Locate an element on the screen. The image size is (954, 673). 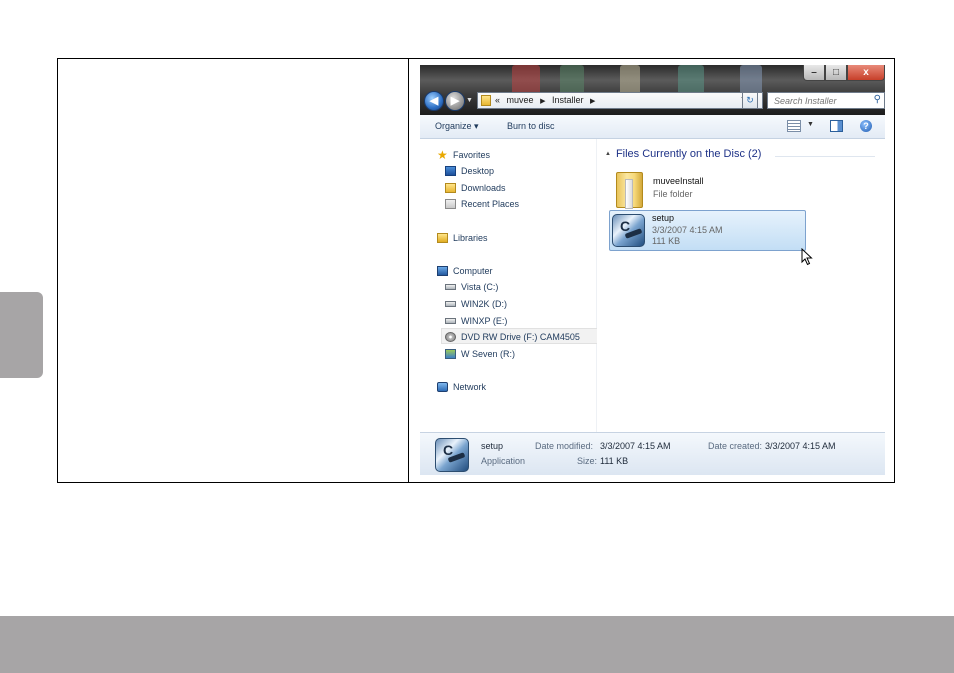
command-bar: Organize ▾ Burn to disc ▼ ? is located at coordinates (652, 127).